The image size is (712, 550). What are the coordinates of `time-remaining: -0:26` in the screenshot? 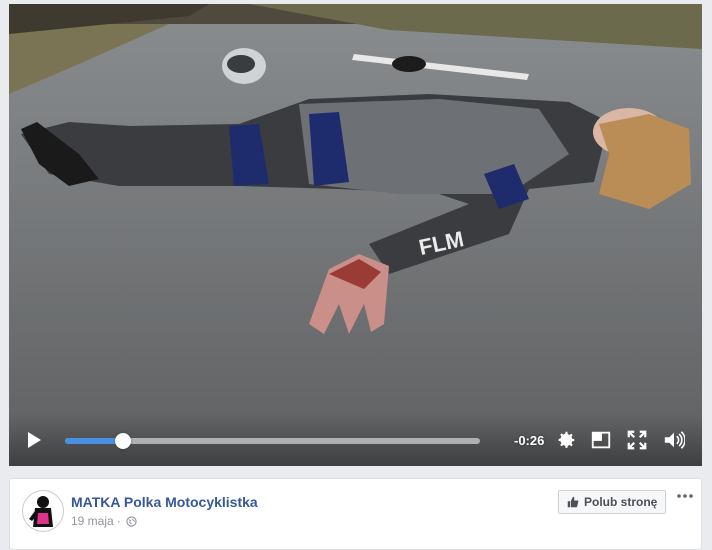 It's located at (529, 440).